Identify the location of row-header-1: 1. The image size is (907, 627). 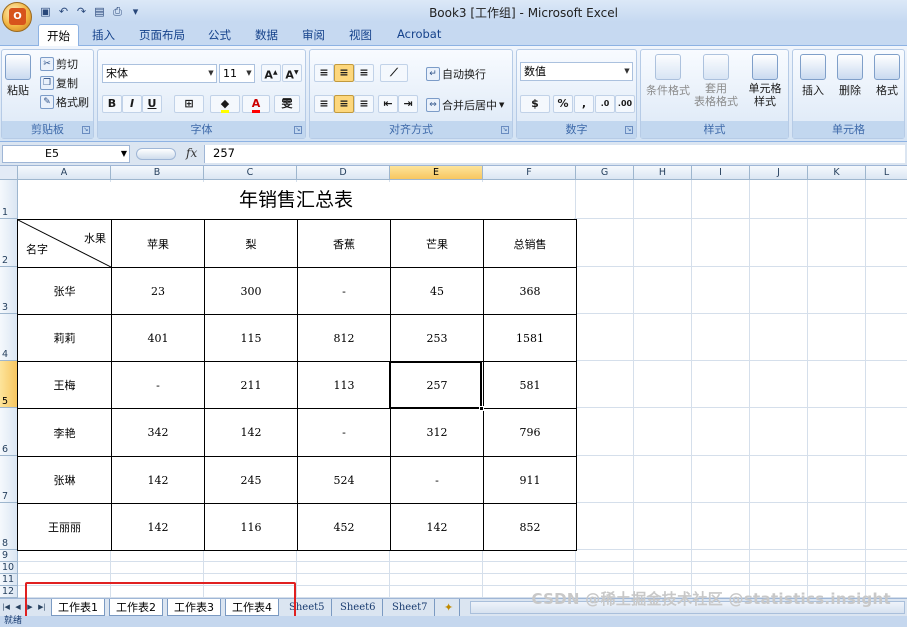
(9, 199).